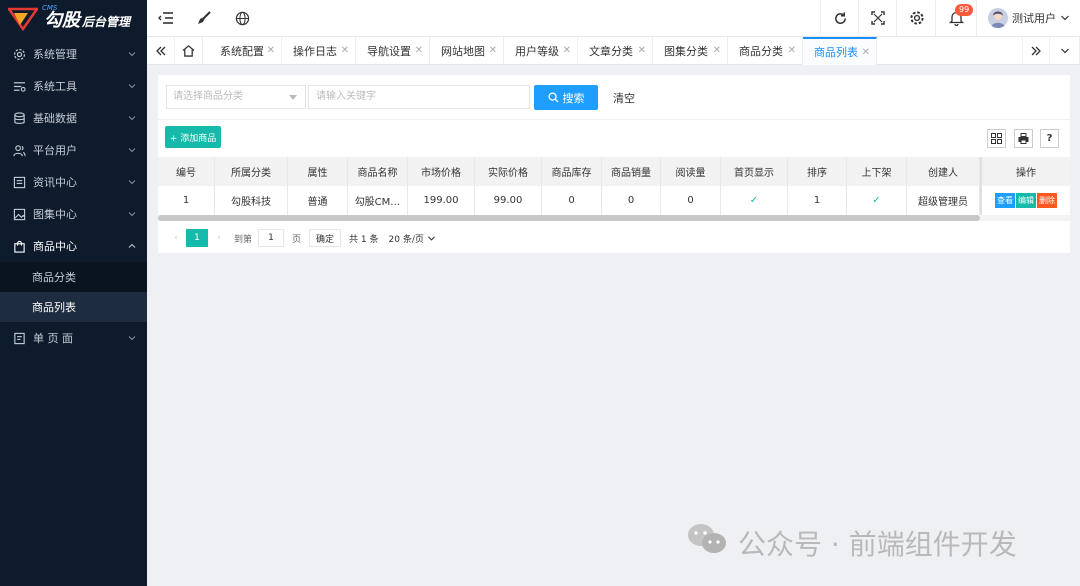 This screenshot has width=1080, height=586. I want to click on help-button: ?, so click(1049, 138).